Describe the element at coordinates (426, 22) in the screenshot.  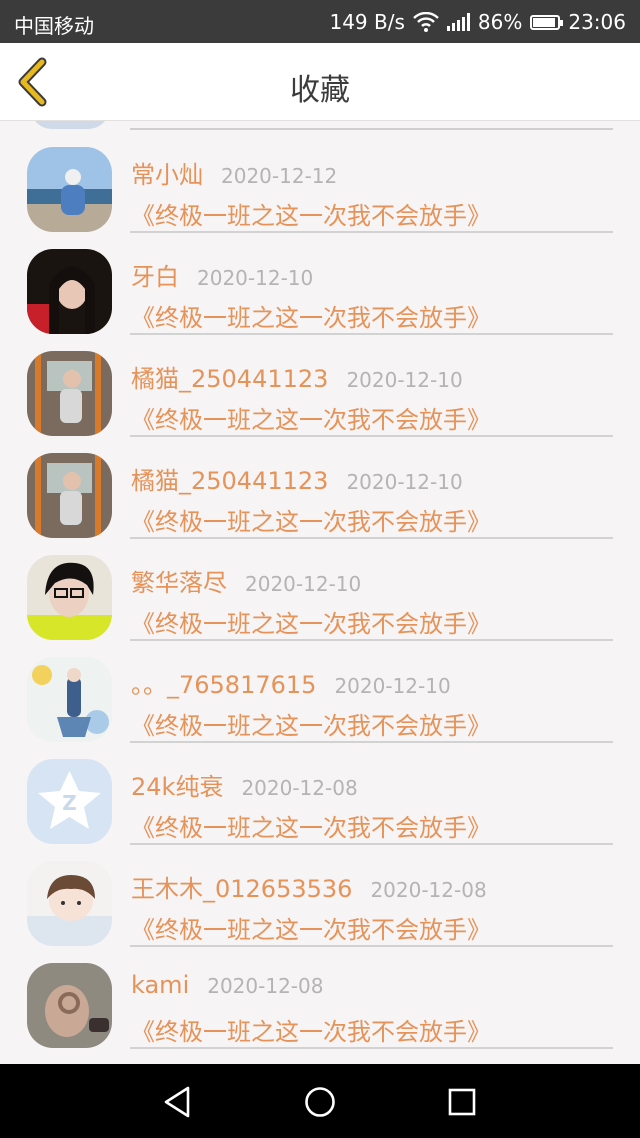
I see `wifi-icon` at that location.